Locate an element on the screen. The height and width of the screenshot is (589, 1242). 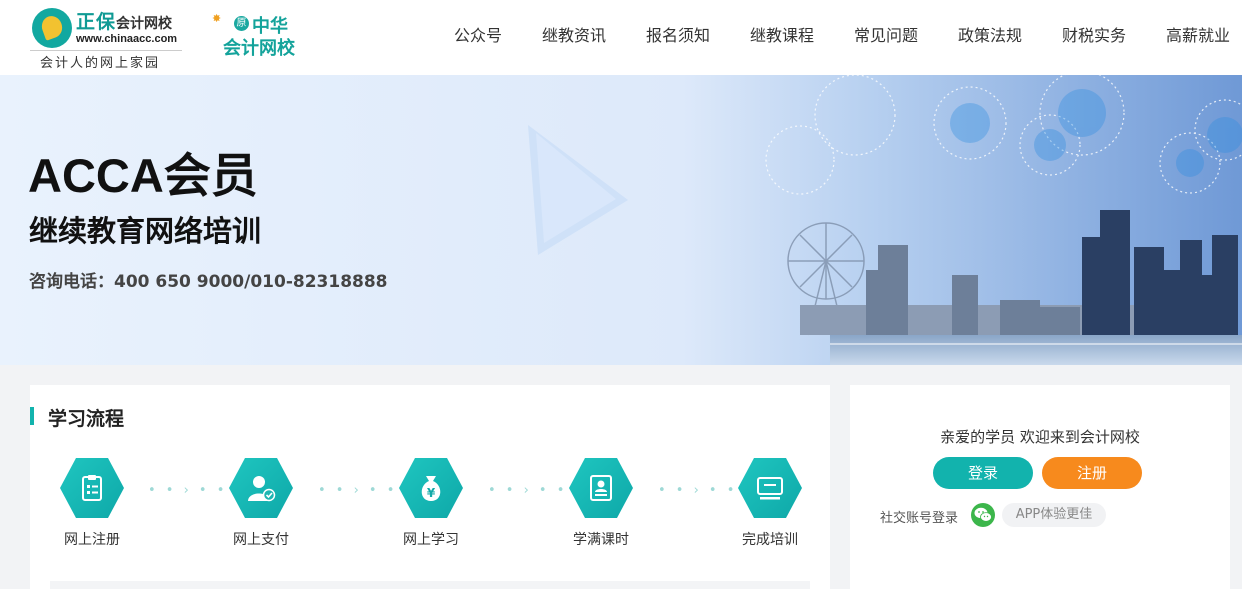
register-button: 注册 is located at coordinates (1092, 473).